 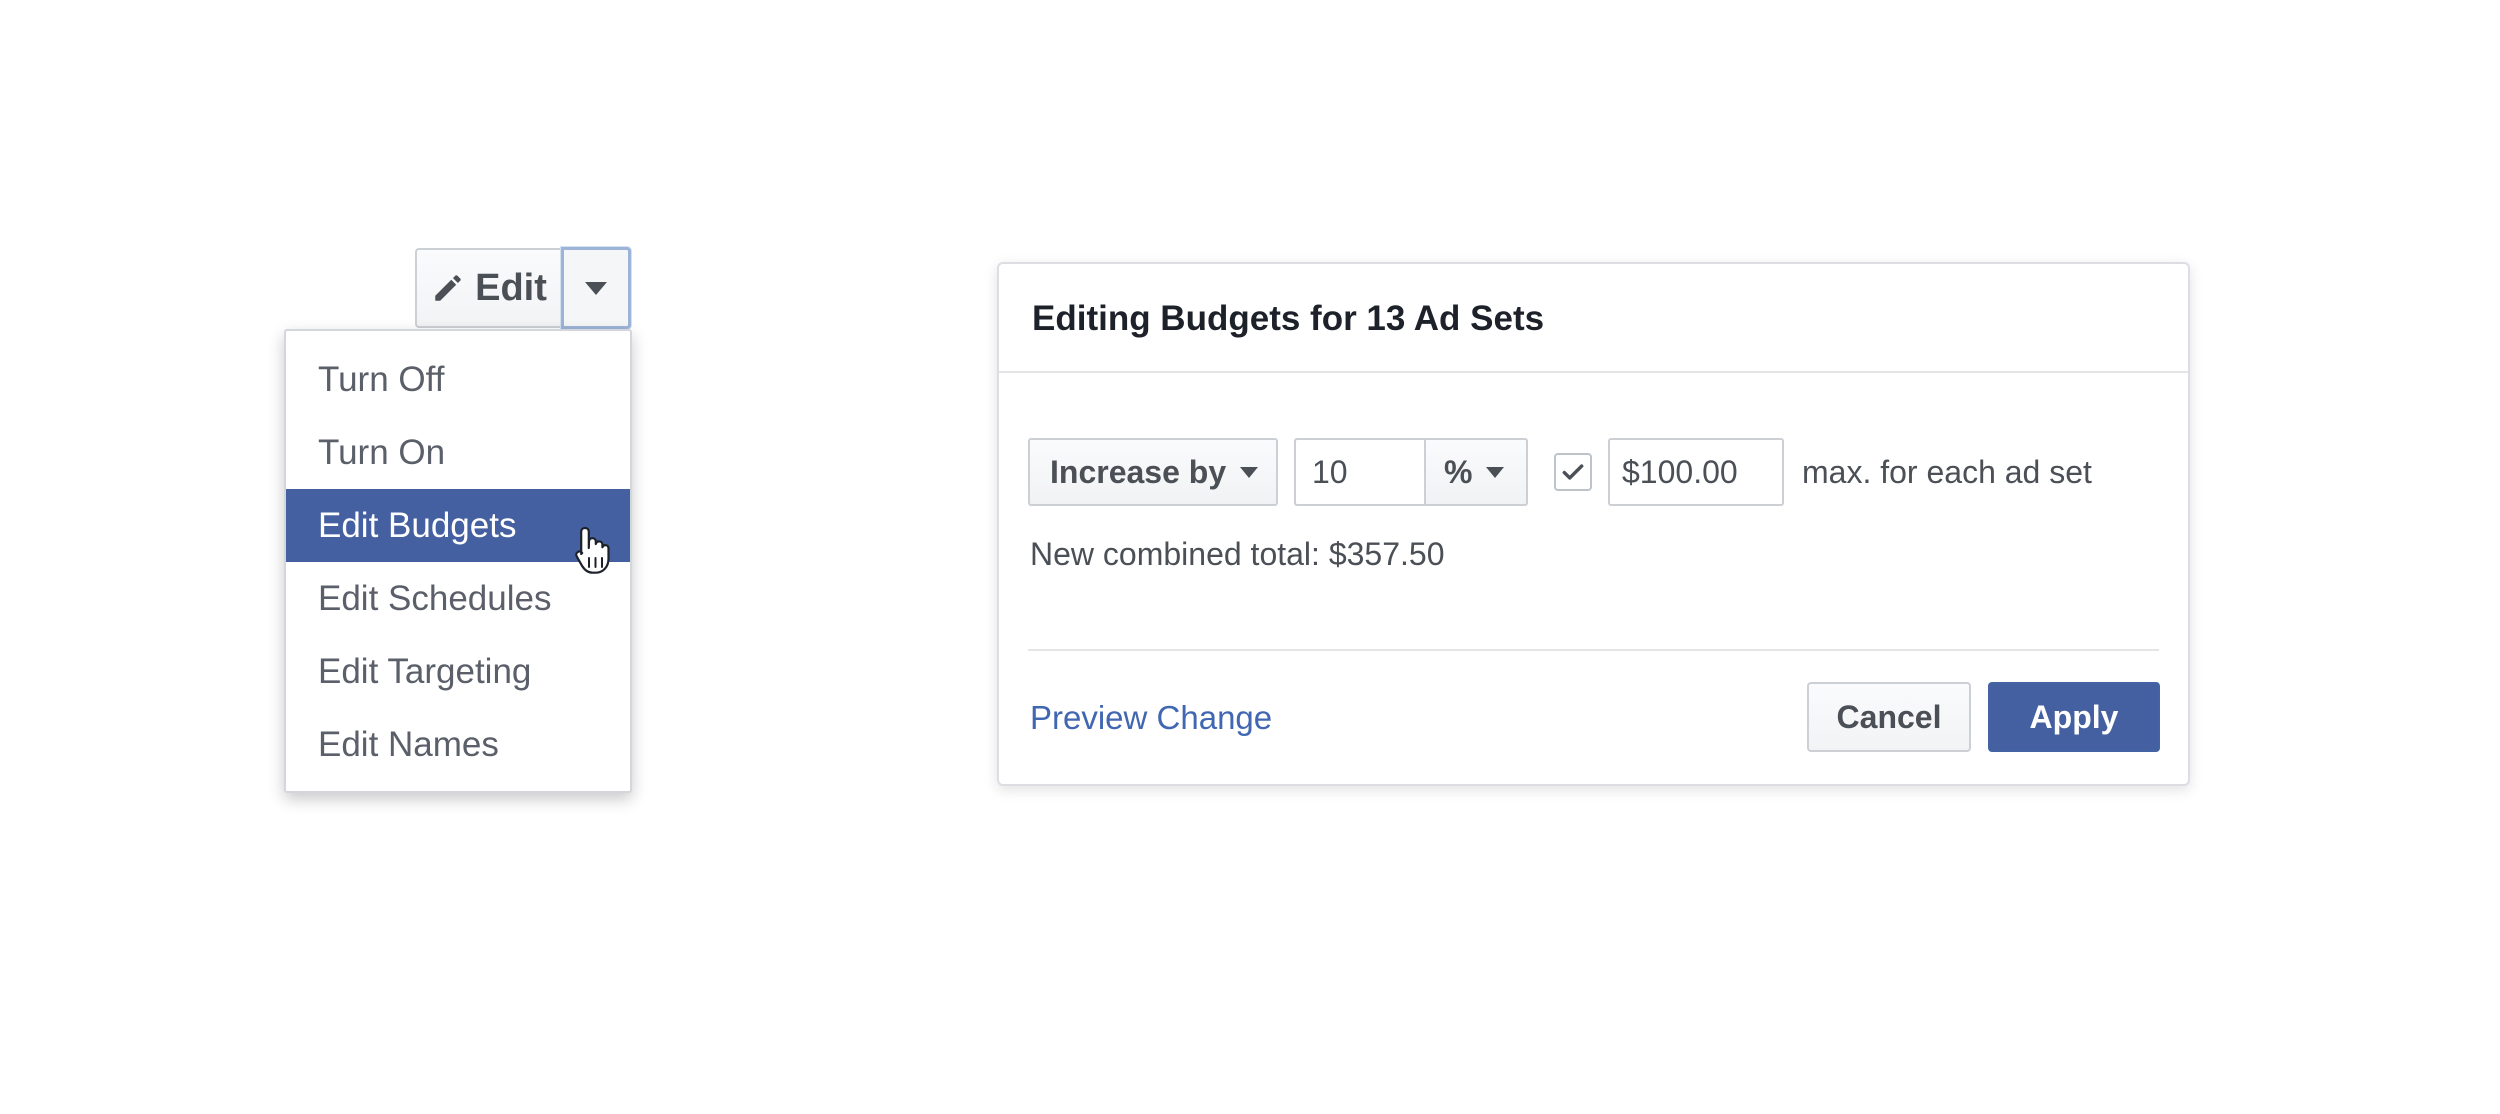 I want to click on preview-change-link: Preview Change, so click(x=1151, y=718).